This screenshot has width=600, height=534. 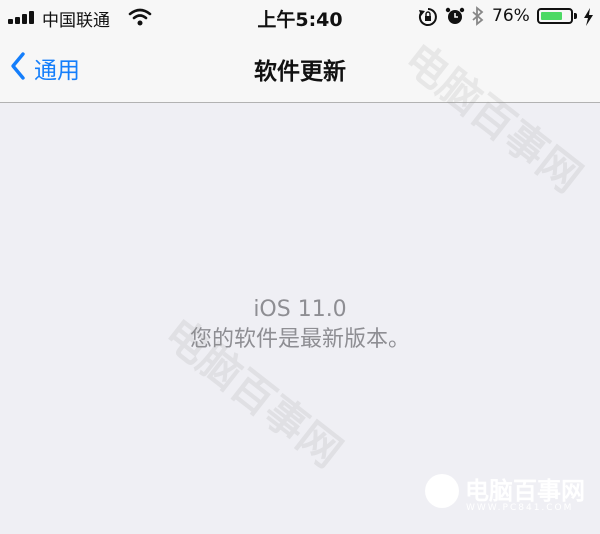 What do you see at coordinates (478, 18) in the screenshot?
I see `bluetooth-icon` at bounding box center [478, 18].